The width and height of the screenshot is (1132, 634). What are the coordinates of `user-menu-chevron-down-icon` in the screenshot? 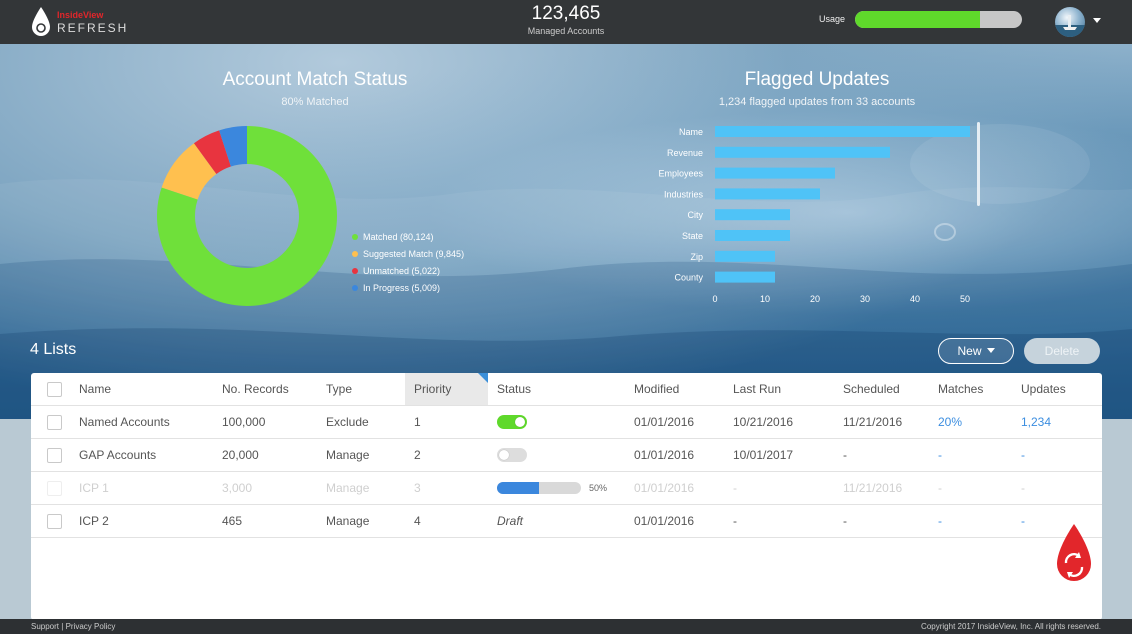 It's located at (1097, 20).